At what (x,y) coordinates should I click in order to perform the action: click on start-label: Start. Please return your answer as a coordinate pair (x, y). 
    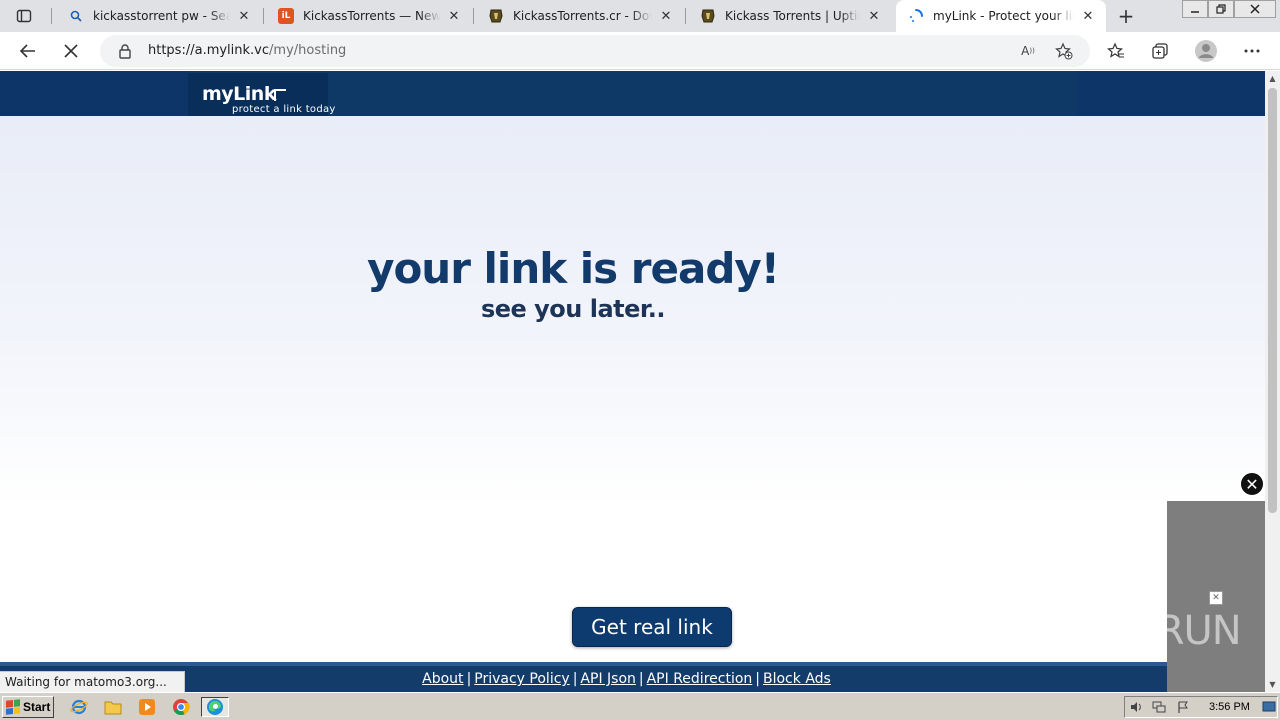
    Looking at the image, I should click on (37, 707).